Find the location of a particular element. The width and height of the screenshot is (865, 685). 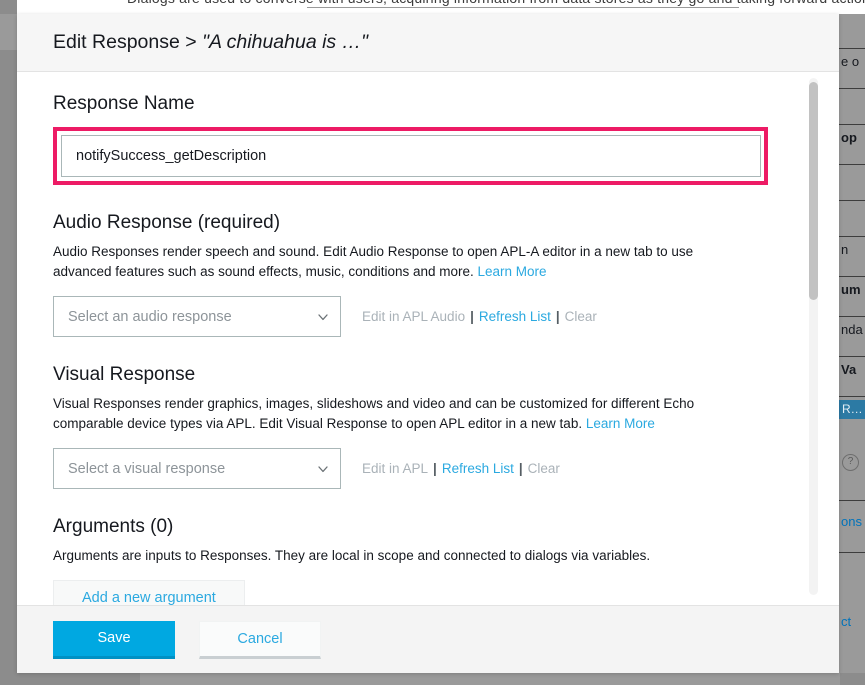

background-text-fragment: n is located at coordinates (845, 249).